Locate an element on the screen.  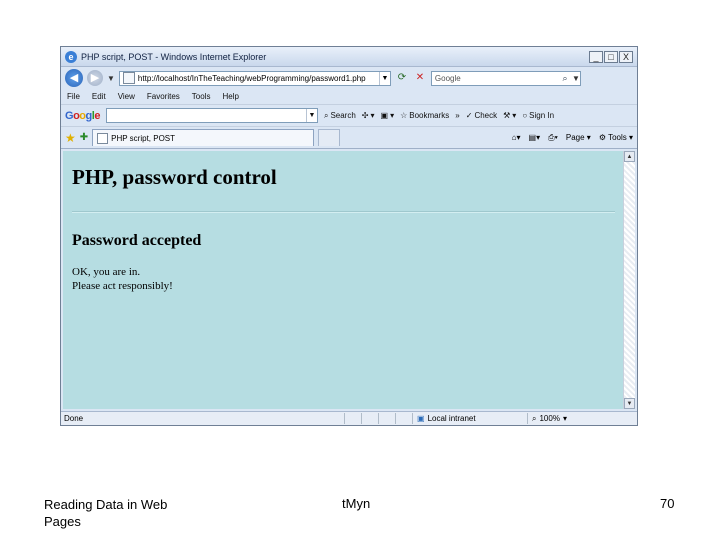
home-icon: ⌂▾ is located at coordinates (516, 137).